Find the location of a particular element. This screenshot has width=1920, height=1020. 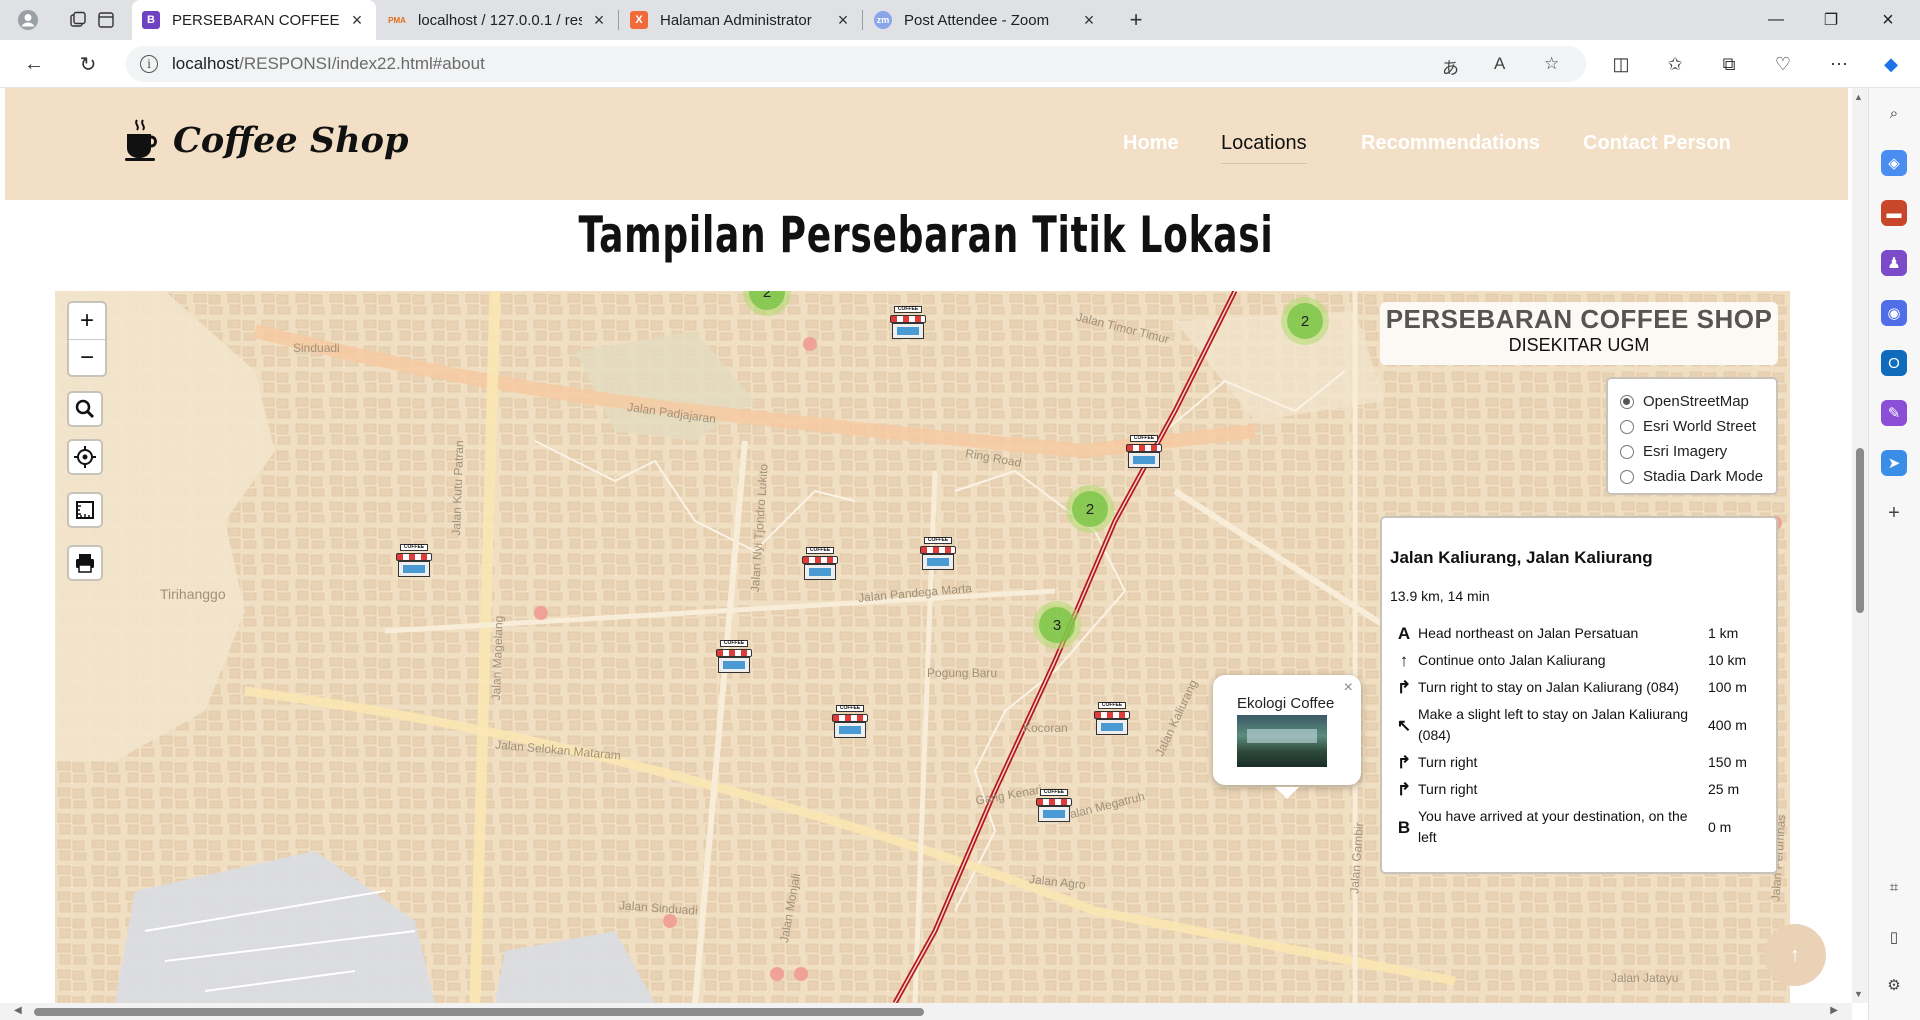

scroll-up-arrow-icon: ▲ is located at coordinates (1858, 97).